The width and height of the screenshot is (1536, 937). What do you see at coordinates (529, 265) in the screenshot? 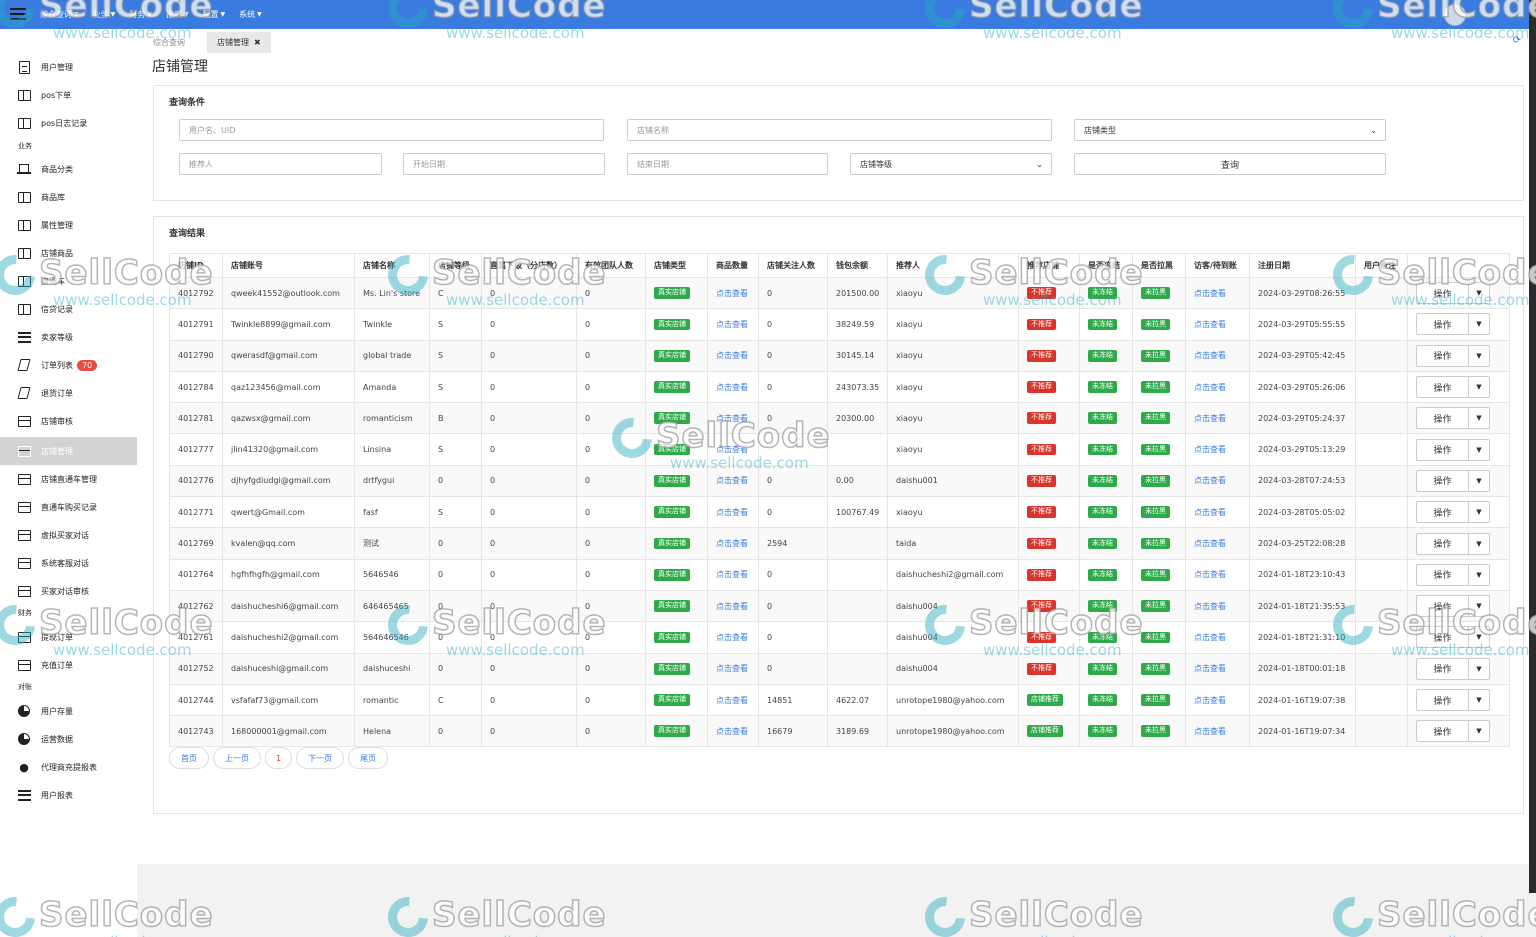
I see `col-sub: 直属下级（分店数）` at bounding box center [529, 265].